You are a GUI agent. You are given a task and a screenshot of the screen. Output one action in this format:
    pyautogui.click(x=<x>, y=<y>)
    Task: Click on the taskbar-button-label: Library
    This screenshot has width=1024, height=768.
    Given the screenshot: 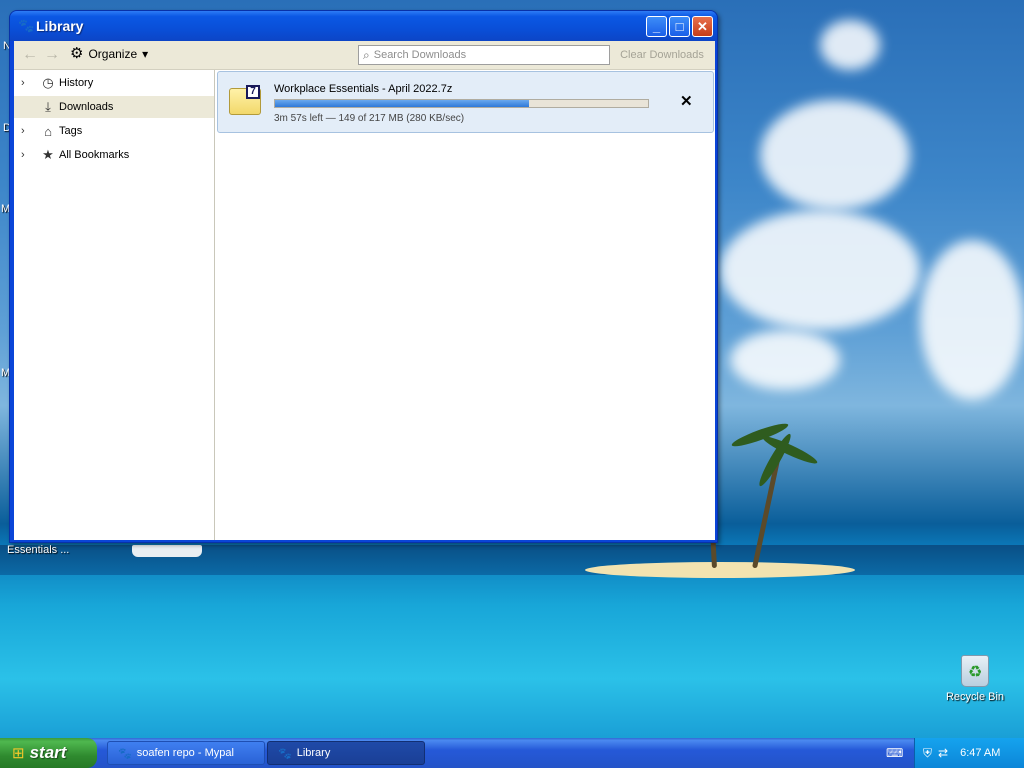 What is the action you would take?
    pyautogui.click(x=313, y=753)
    